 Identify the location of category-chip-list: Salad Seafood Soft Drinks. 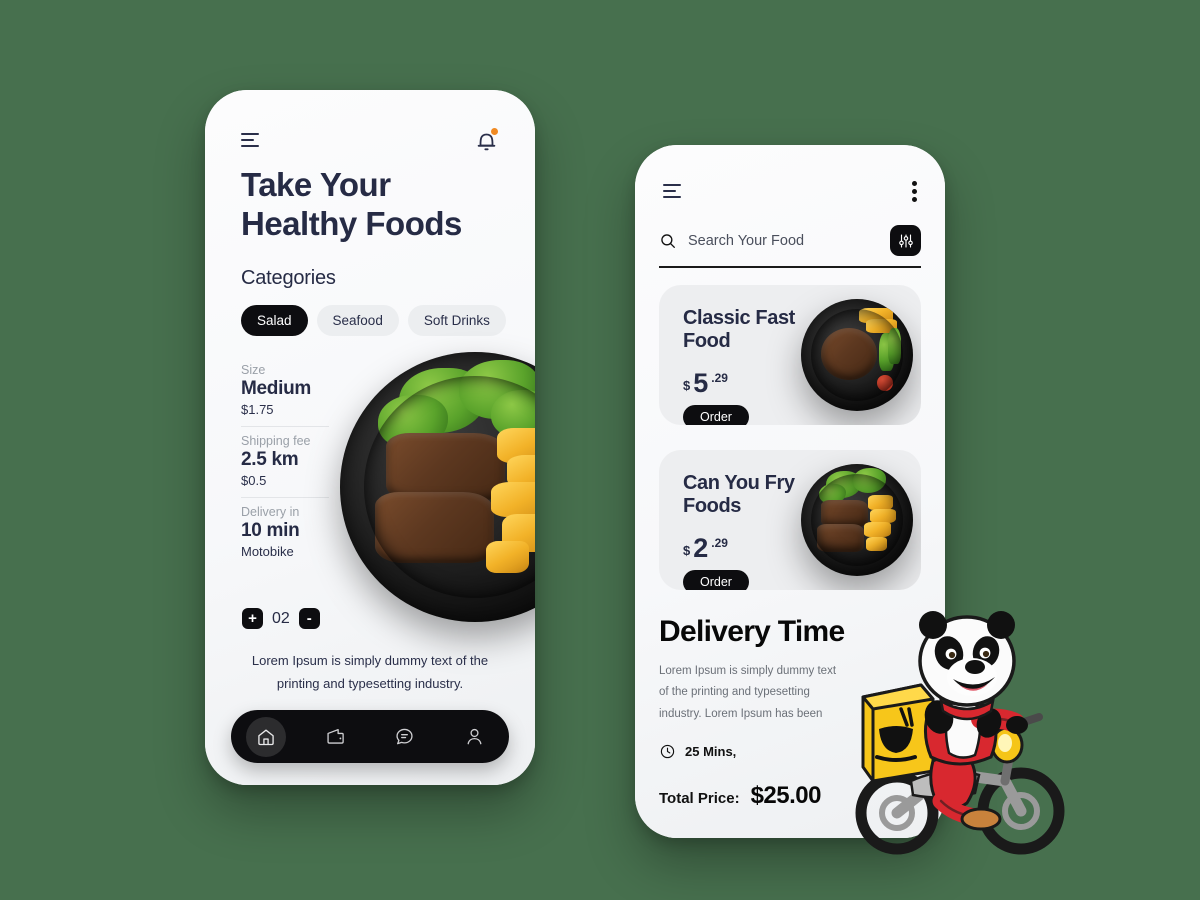
(373, 320).